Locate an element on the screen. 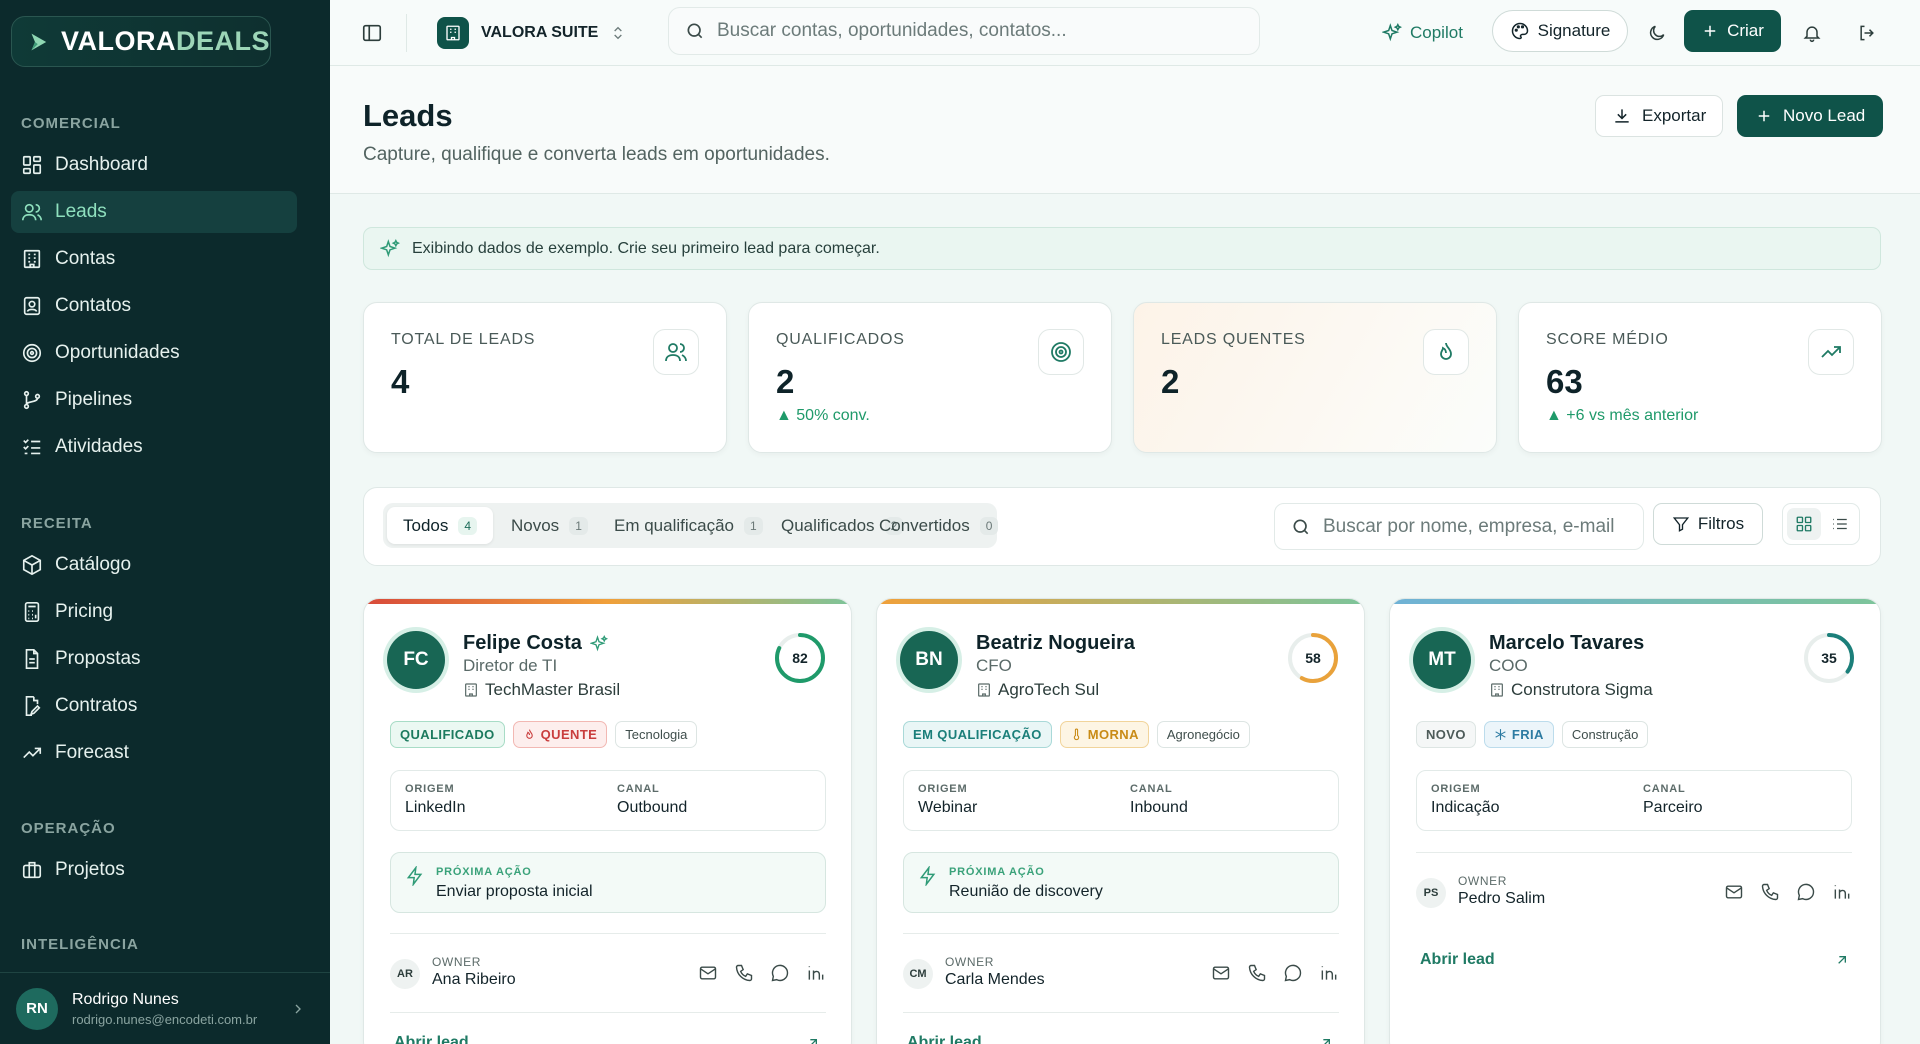 Image resolution: width=1920 pixels, height=1044 pixels. temperature-label: FRIA is located at coordinates (1527, 734).